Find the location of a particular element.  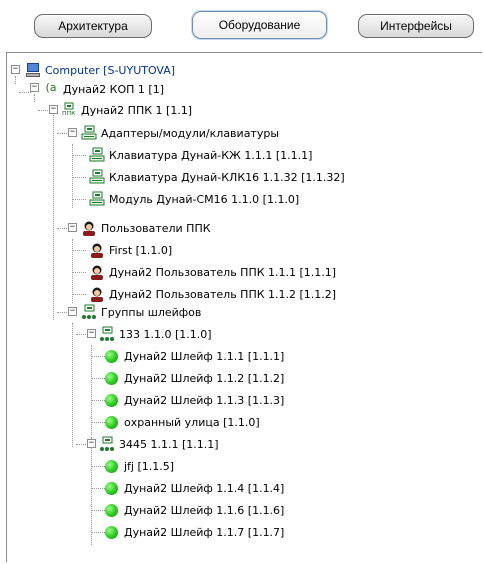

modules-group-icon is located at coordinates (89, 133).